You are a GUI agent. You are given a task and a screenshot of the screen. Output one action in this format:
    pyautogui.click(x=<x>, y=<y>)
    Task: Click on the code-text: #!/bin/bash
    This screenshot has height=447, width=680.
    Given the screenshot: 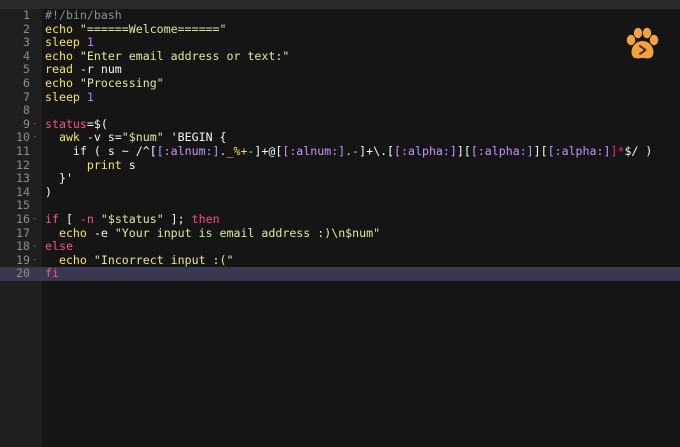 What is the action you would take?
    pyautogui.click(x=83, y=15)
    